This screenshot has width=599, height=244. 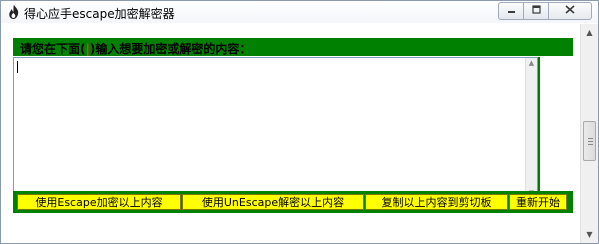 What do you see at coordinates (538, 202) in the screenshot?
I see `restart-button: 重新开始` at bounding box center [538, 202].